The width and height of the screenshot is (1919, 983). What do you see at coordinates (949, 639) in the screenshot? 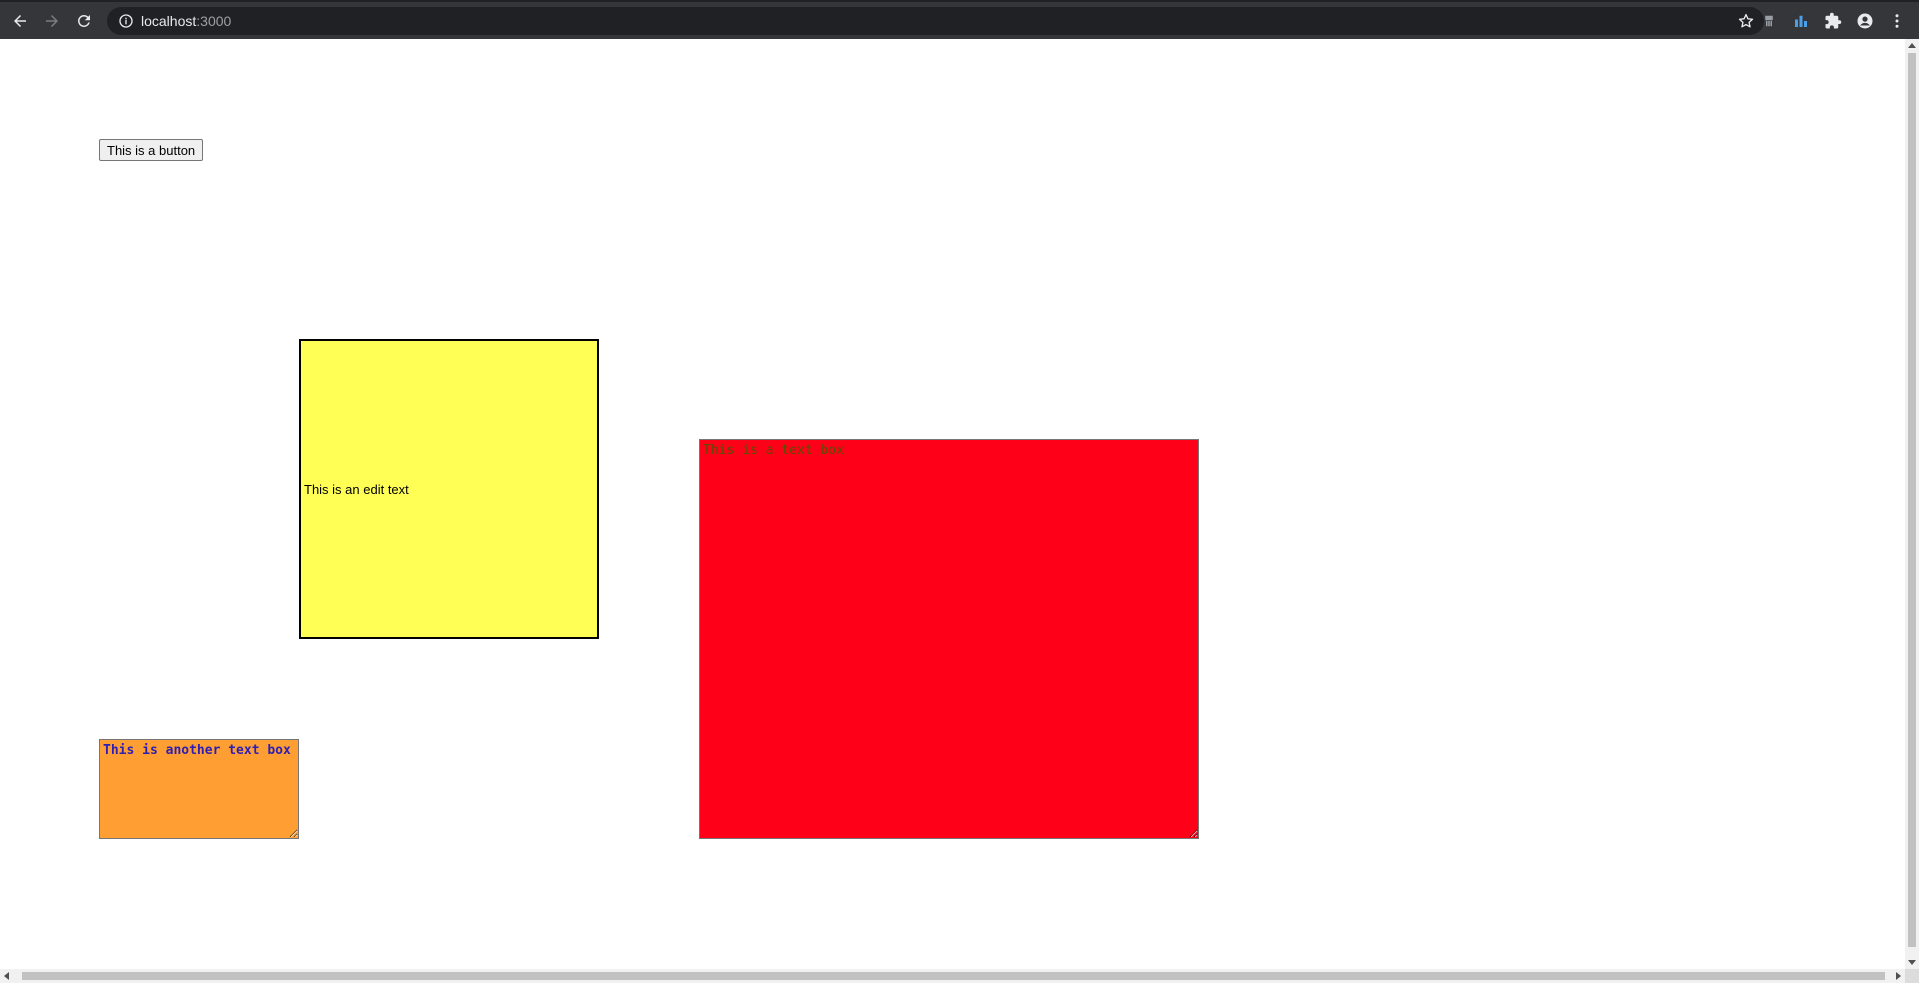
I see `text-box: This is a text box` at bounding box center [949, 639].